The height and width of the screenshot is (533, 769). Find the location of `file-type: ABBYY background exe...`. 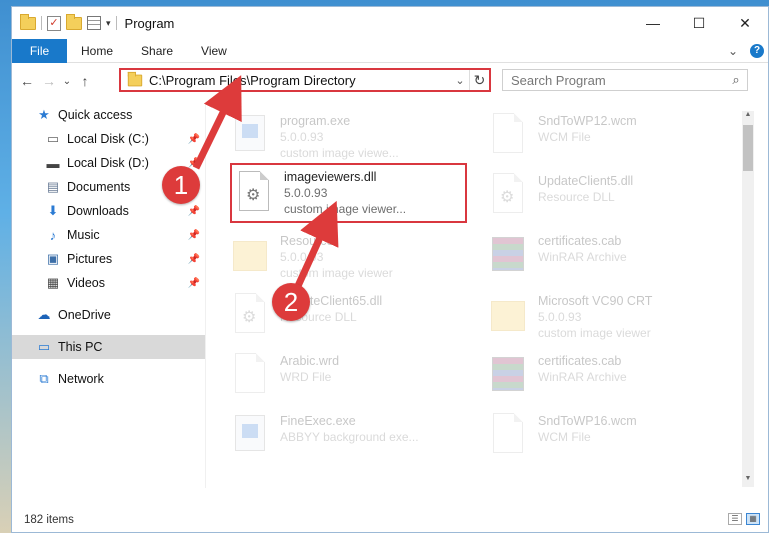

file-type: ABBYY background exe... is located at coordinates (349, 437).